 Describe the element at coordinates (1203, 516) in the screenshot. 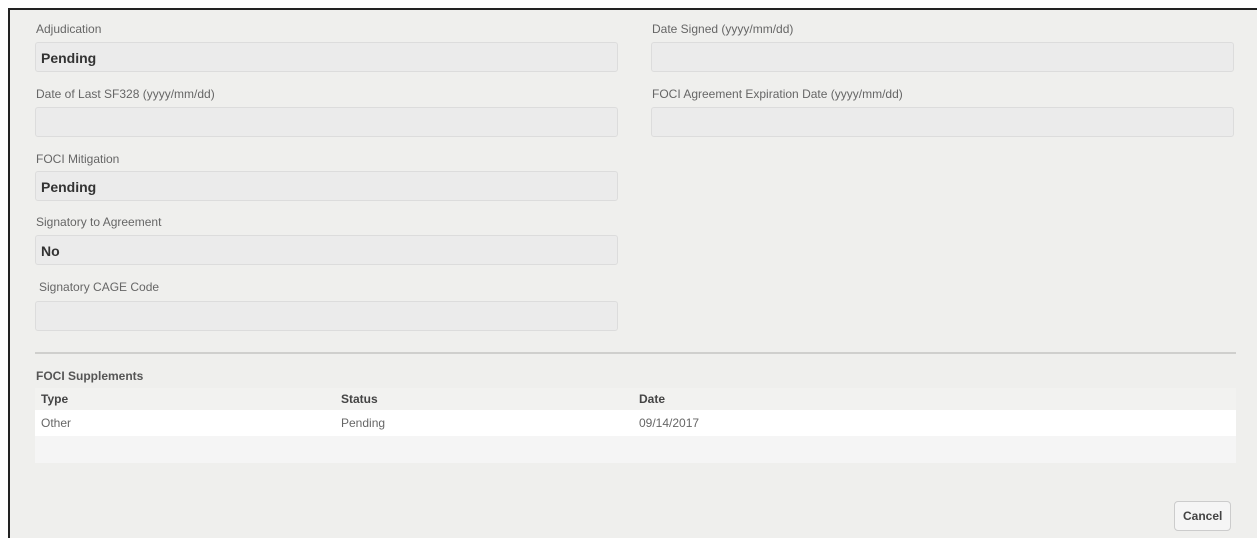

I see `cancel-button: Cancel` at that location.